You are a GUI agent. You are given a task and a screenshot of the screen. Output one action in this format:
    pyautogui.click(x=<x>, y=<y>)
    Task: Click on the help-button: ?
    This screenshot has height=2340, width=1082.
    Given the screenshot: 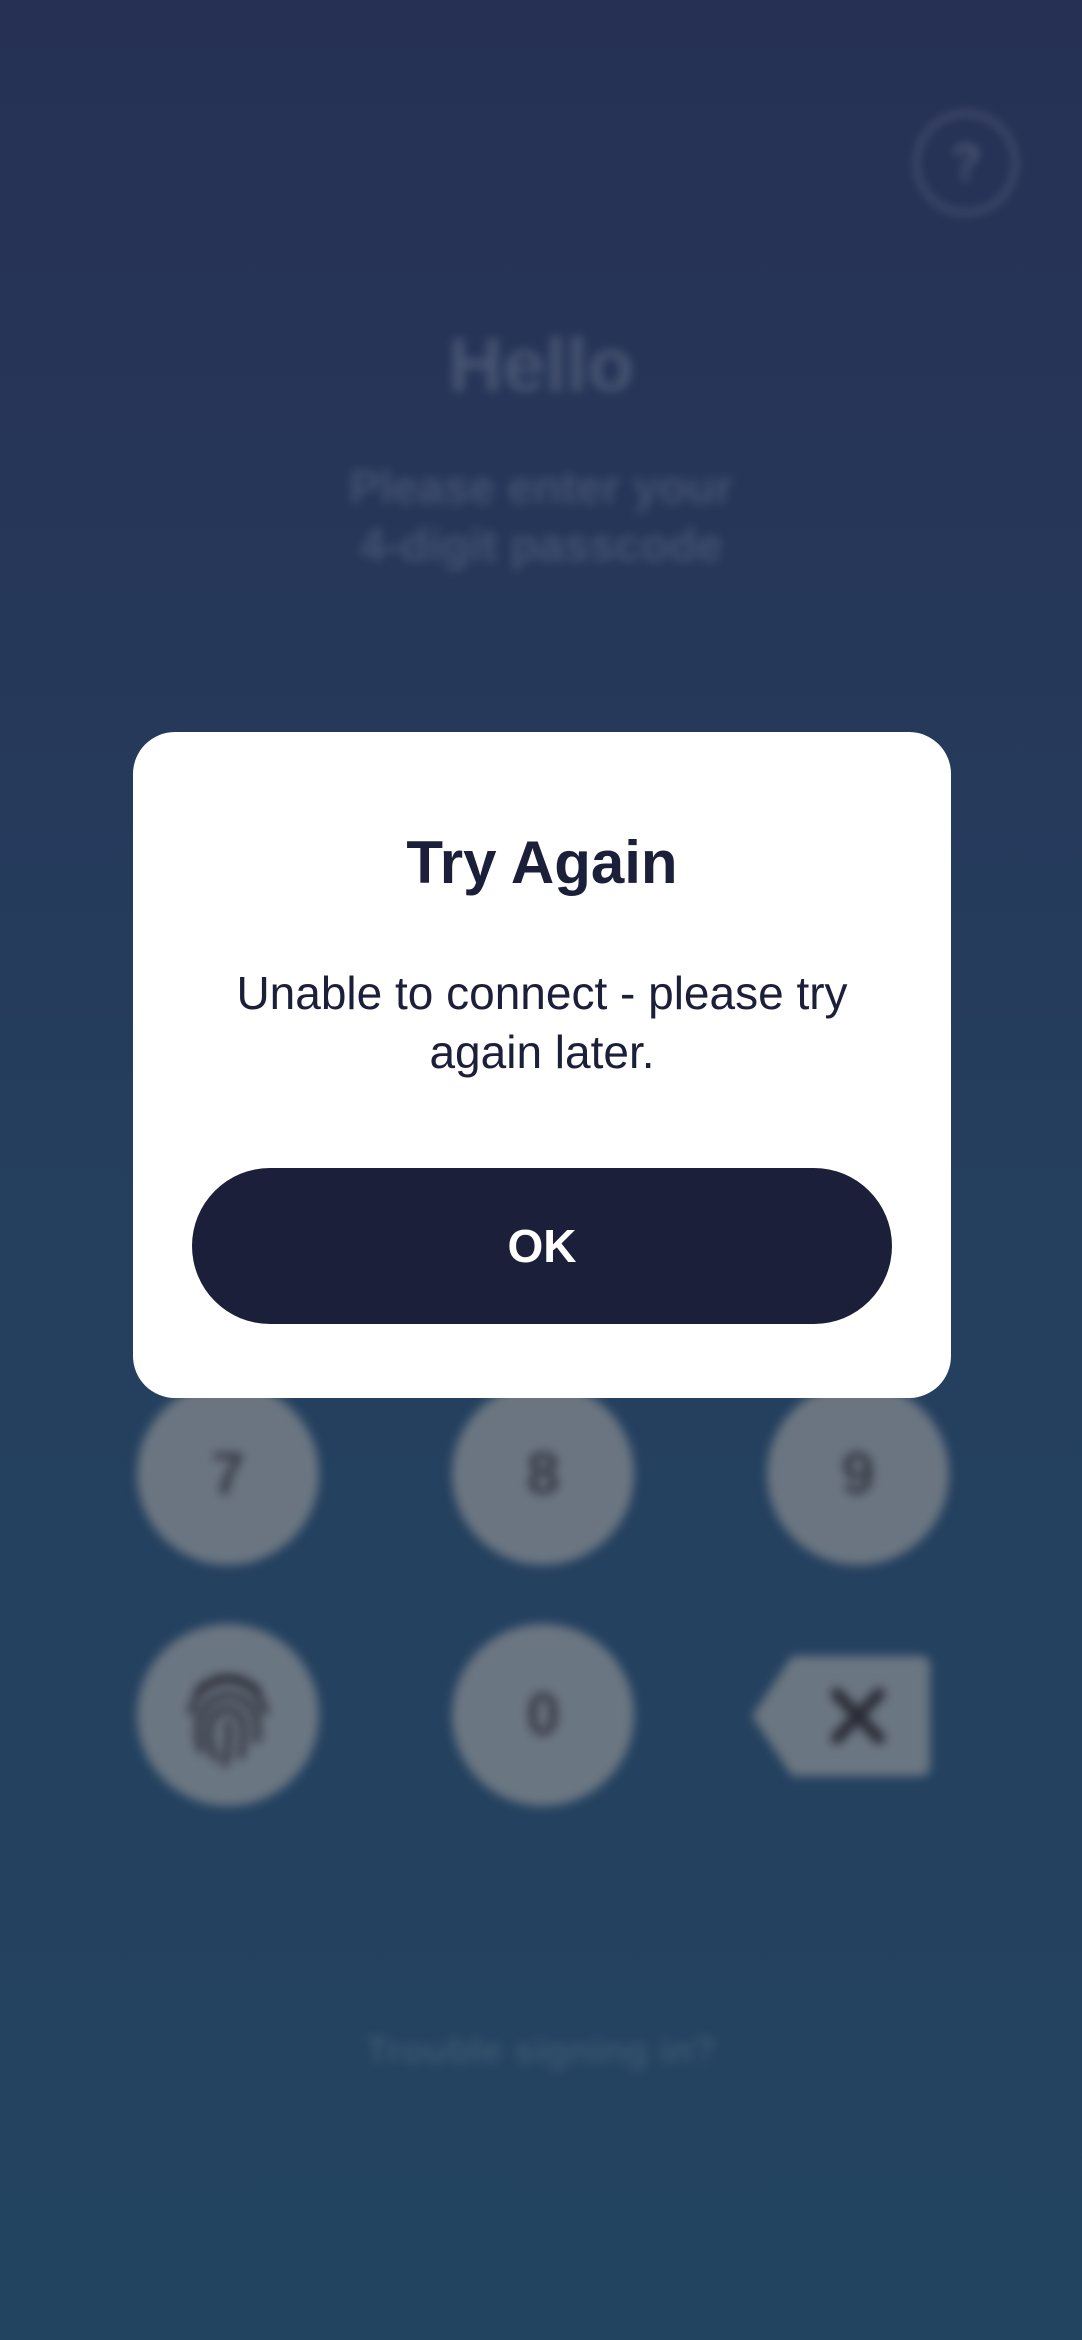 What is the action you would take?
    pyautogui.click(x=966, y=163)
    